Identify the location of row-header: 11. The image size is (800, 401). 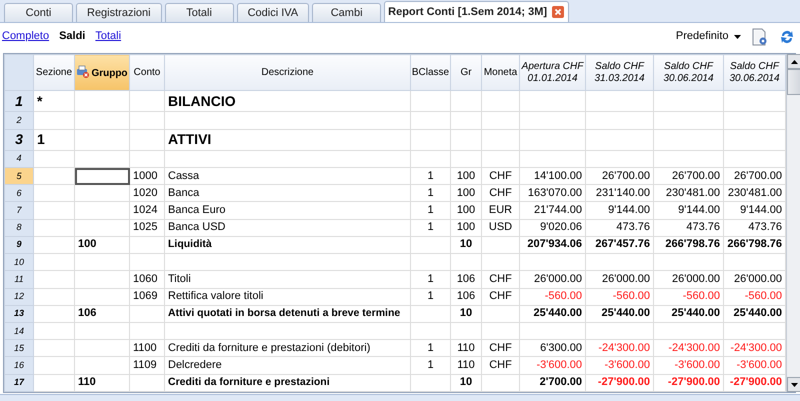
(19, 279).